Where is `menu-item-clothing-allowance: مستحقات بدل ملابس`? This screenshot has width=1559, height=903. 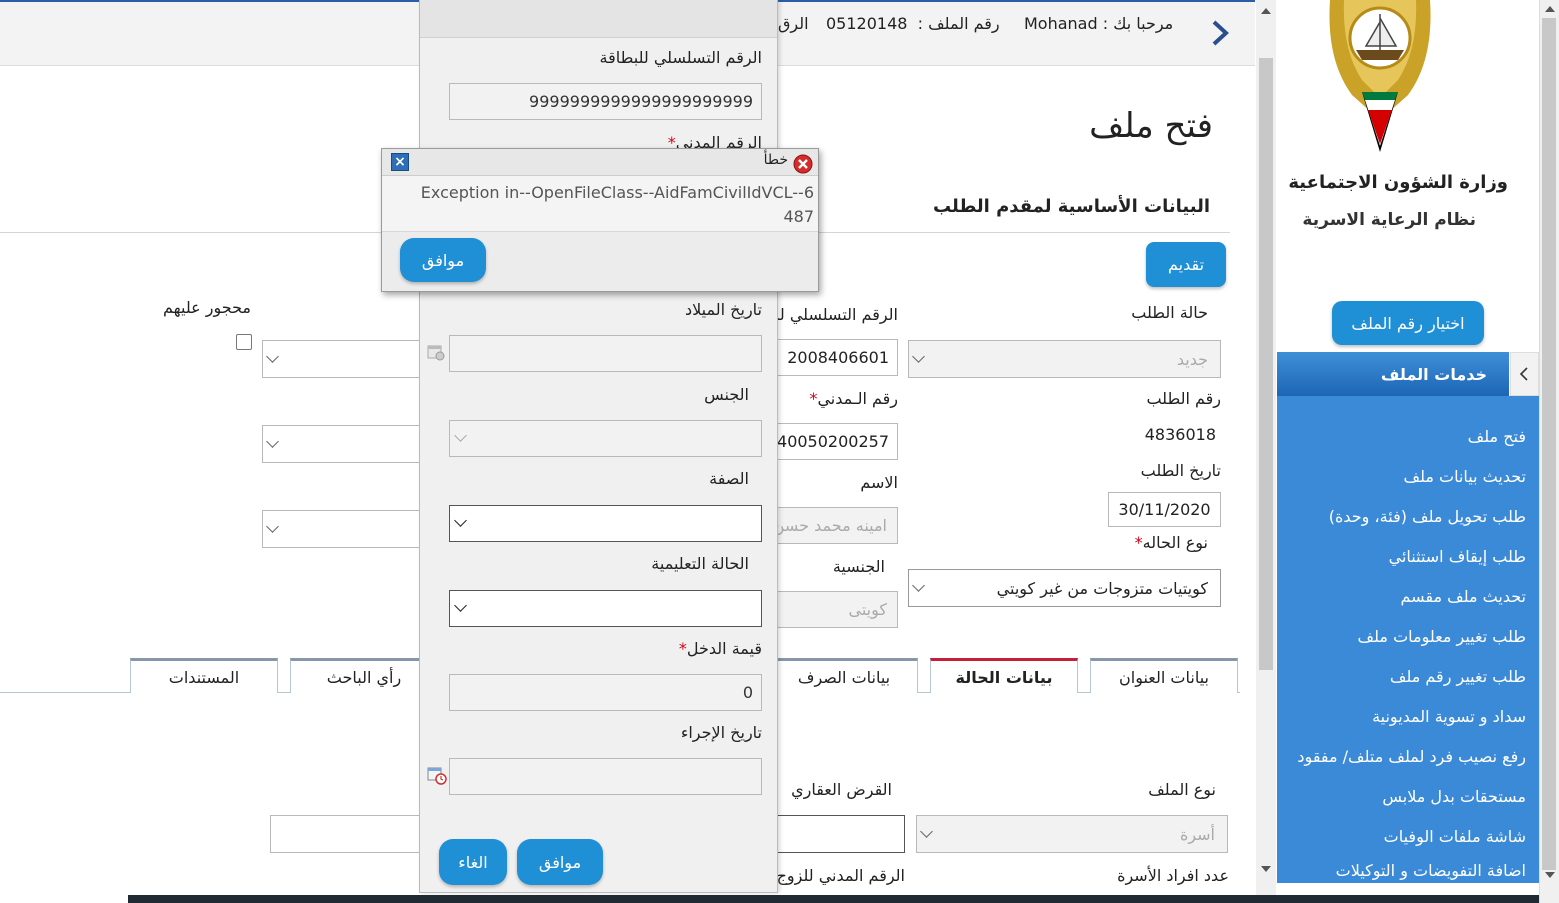 menu-item-clothing-allowance: مستحقات بدل ملابس is located at coordinates (1454, 796).